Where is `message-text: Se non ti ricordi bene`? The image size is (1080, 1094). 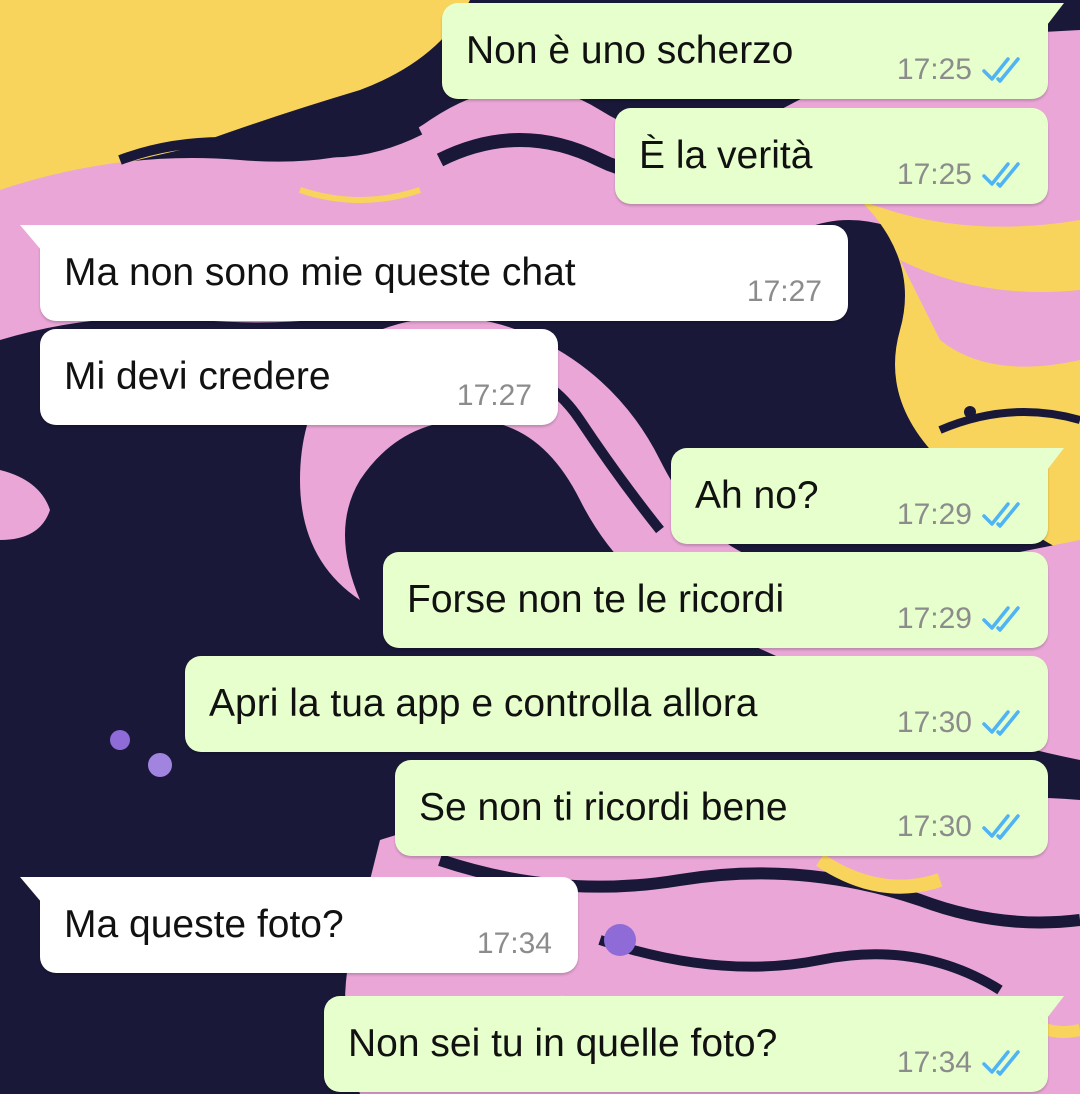
message-text: Se non ti ricordi bene is located at coordinates (603, 807).